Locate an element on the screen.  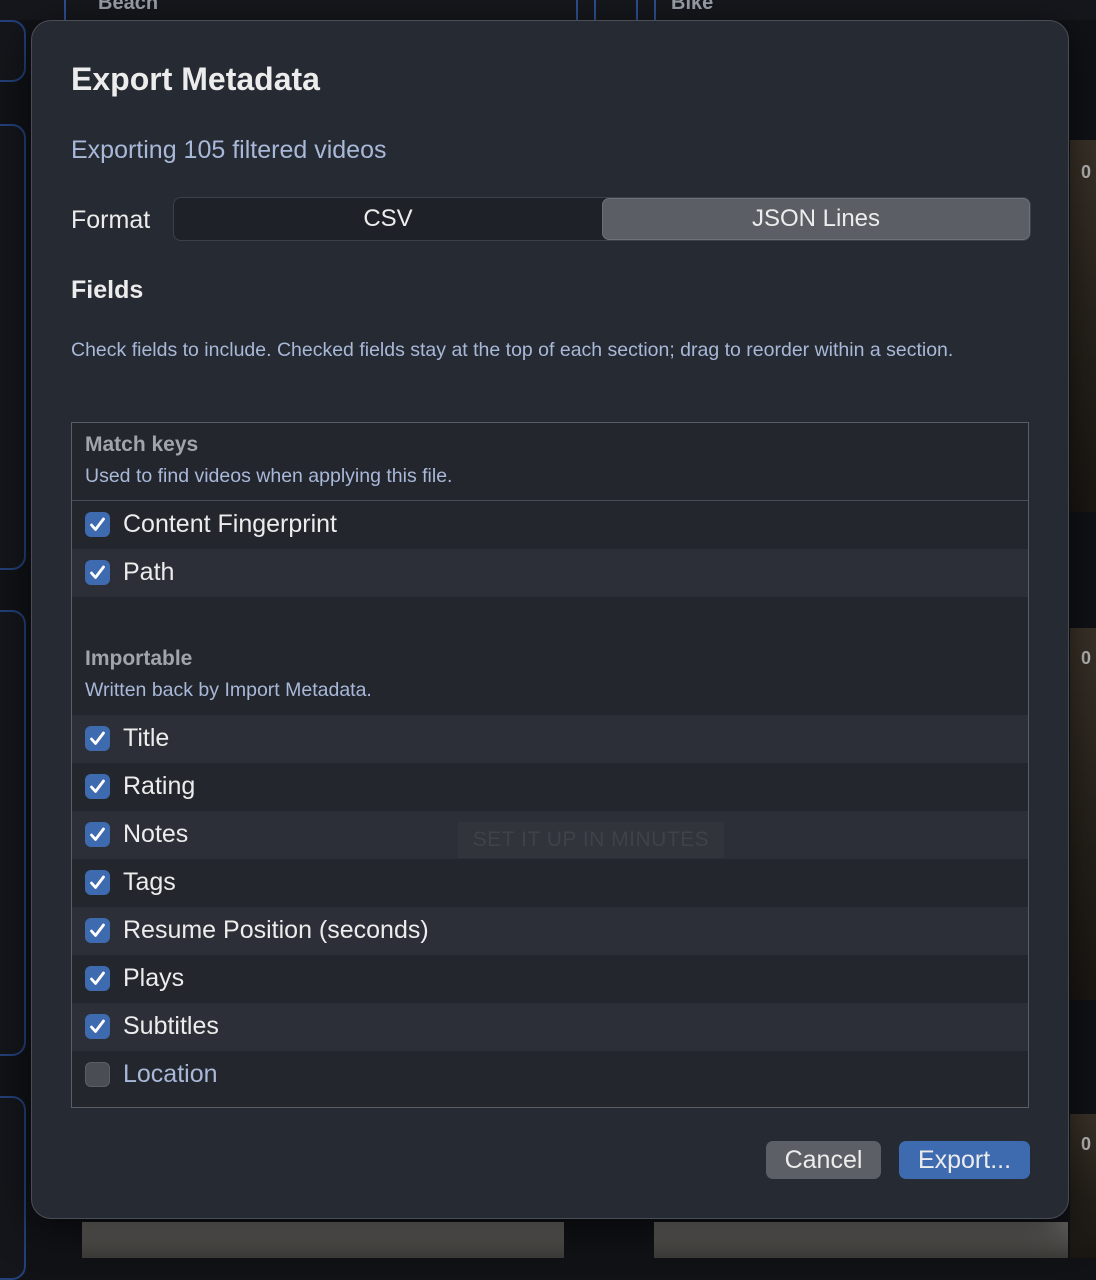
format-option-csv: CSV is located at coordinates (388, 219).